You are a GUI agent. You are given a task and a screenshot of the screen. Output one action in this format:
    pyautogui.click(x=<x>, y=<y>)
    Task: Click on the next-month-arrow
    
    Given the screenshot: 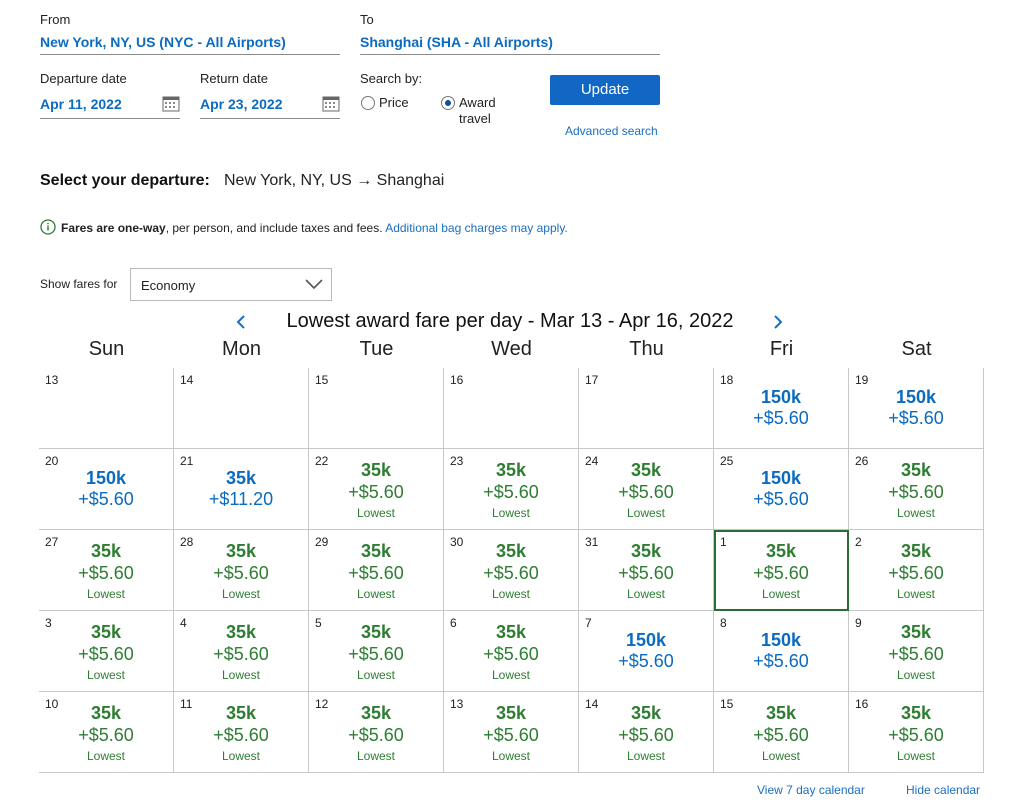 What is the action you would take?
    pyautogui.click(x=778, y=322)
    